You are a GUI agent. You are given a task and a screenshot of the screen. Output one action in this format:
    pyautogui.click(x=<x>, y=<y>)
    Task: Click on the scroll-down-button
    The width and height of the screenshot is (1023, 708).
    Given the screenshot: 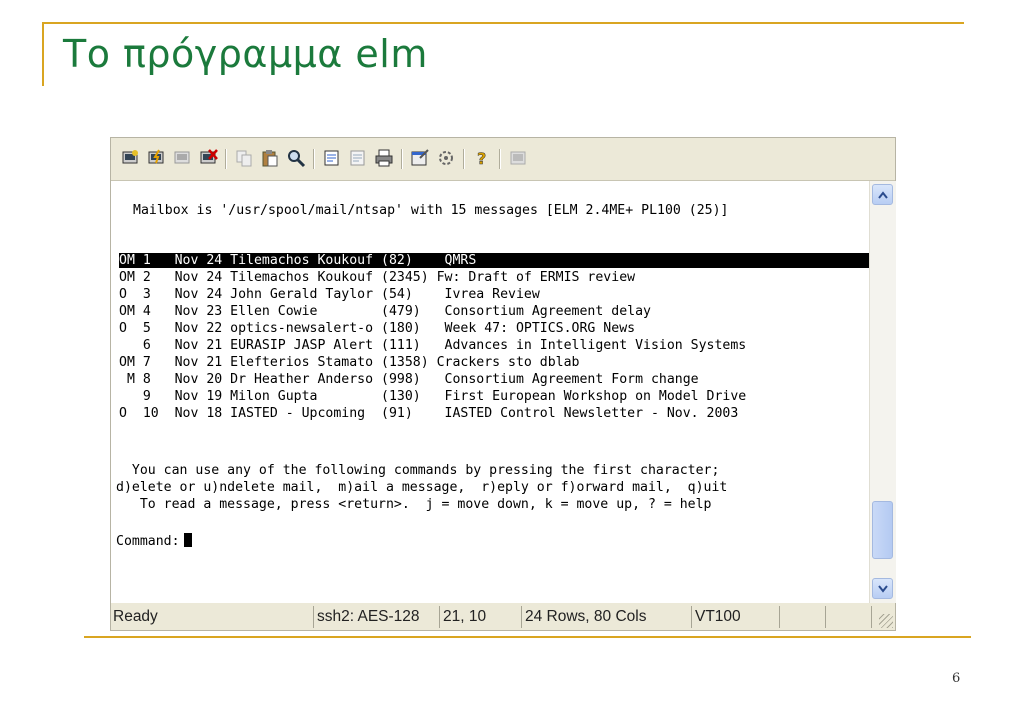 What is the action you would take?
    pyautogui.click(x=882, y=588)
    